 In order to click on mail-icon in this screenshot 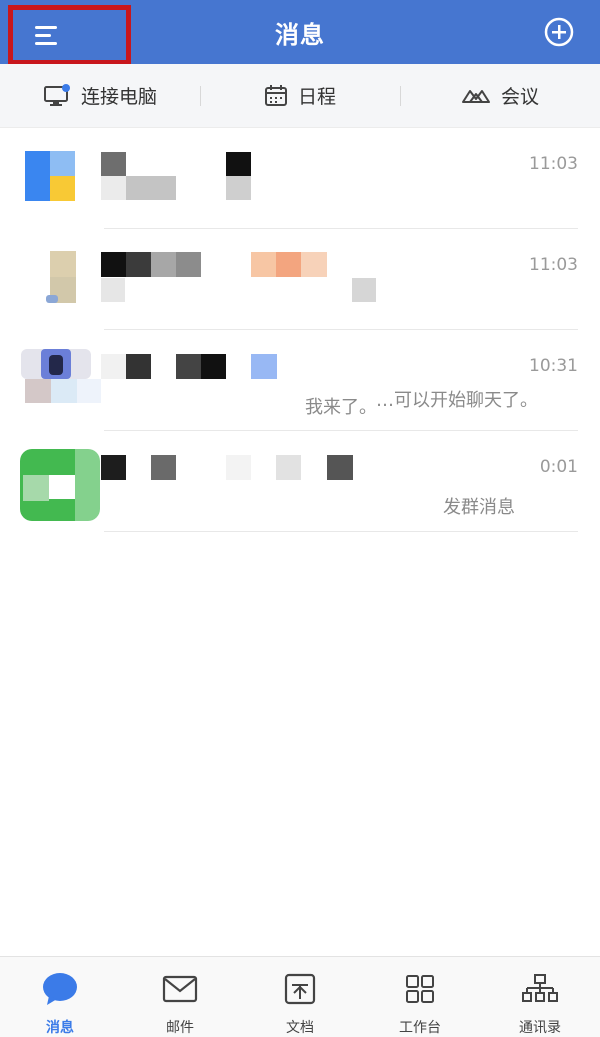, I will do `click(180, 989)`.